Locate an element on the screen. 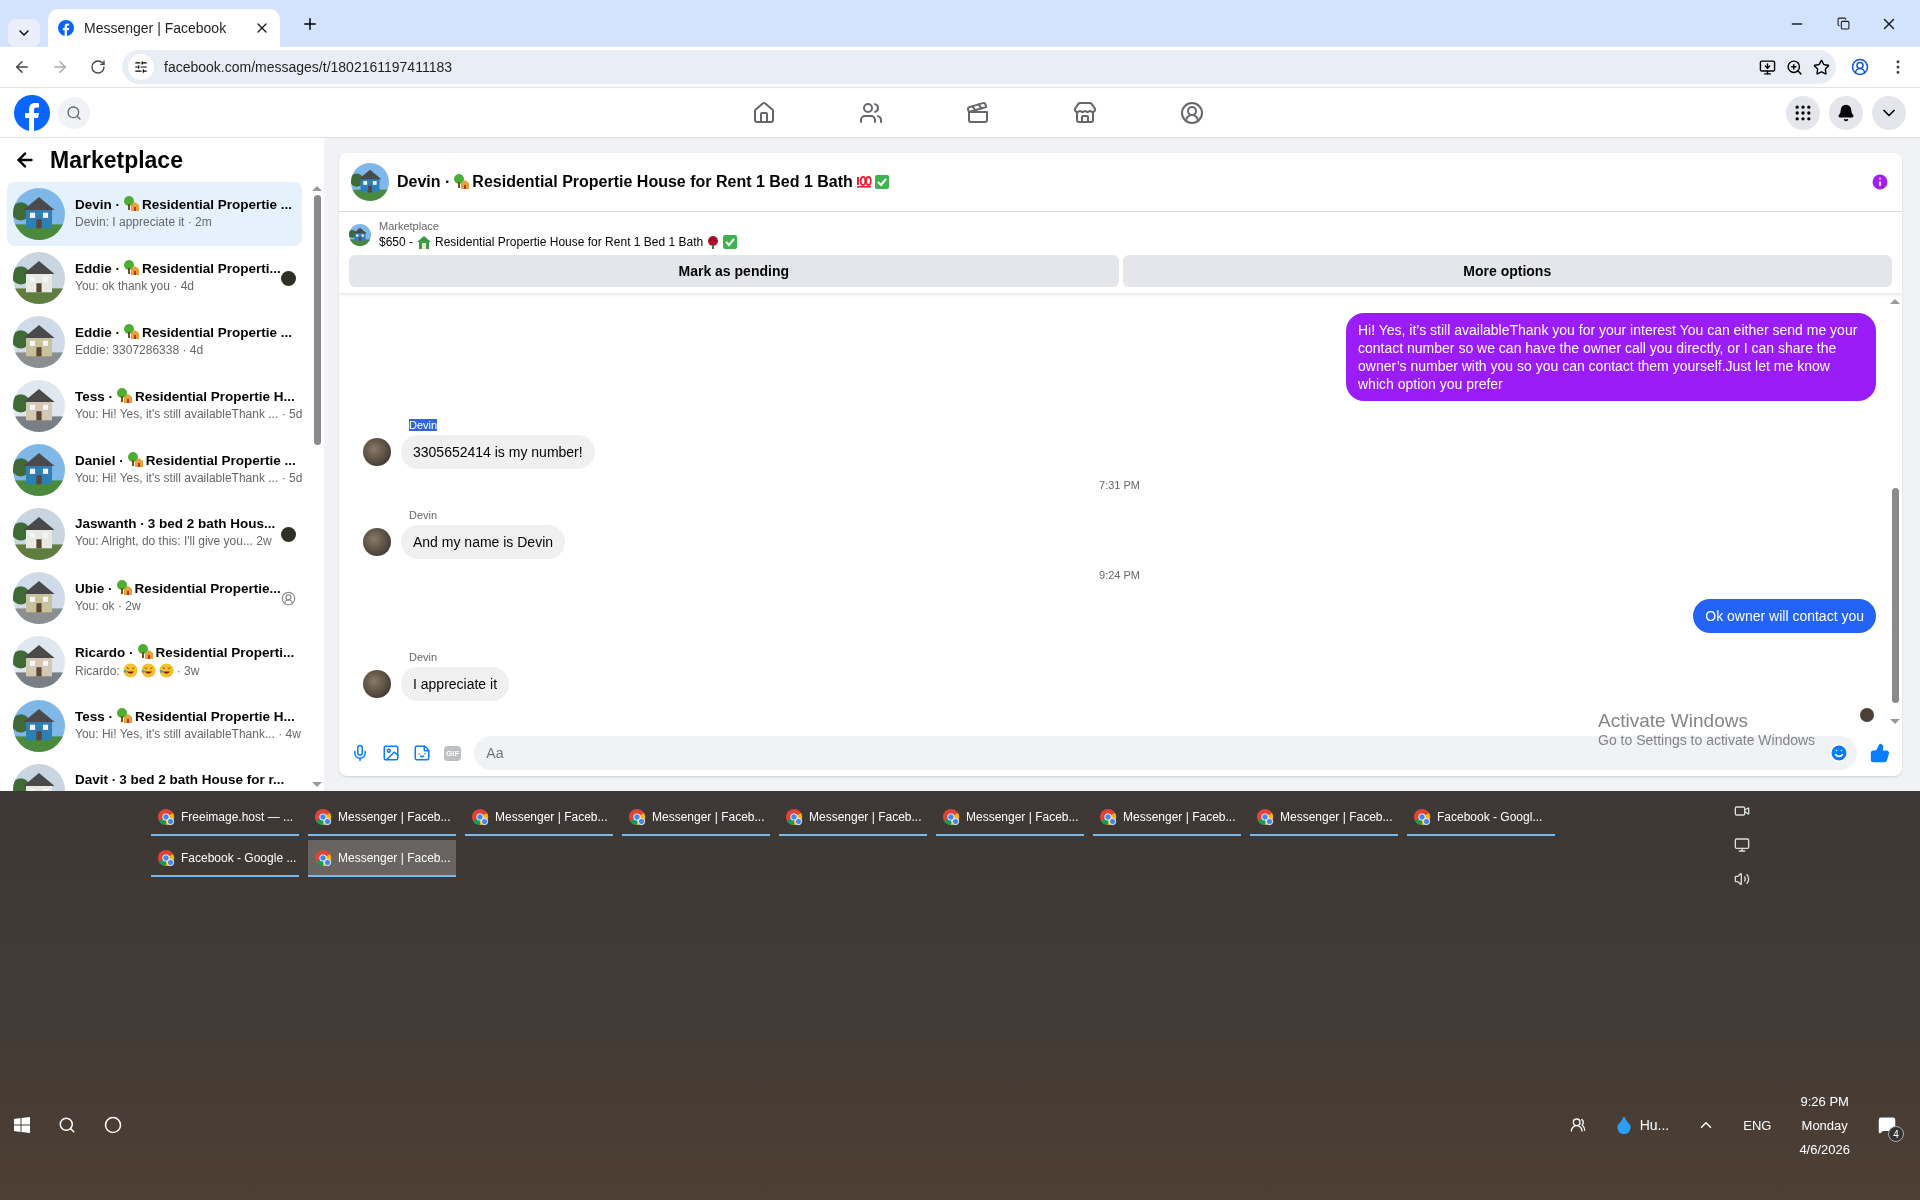 The width and height of the screenshot is (1920, 1200). activation-title: Activate Windows is located at coordinates (1673, 721).